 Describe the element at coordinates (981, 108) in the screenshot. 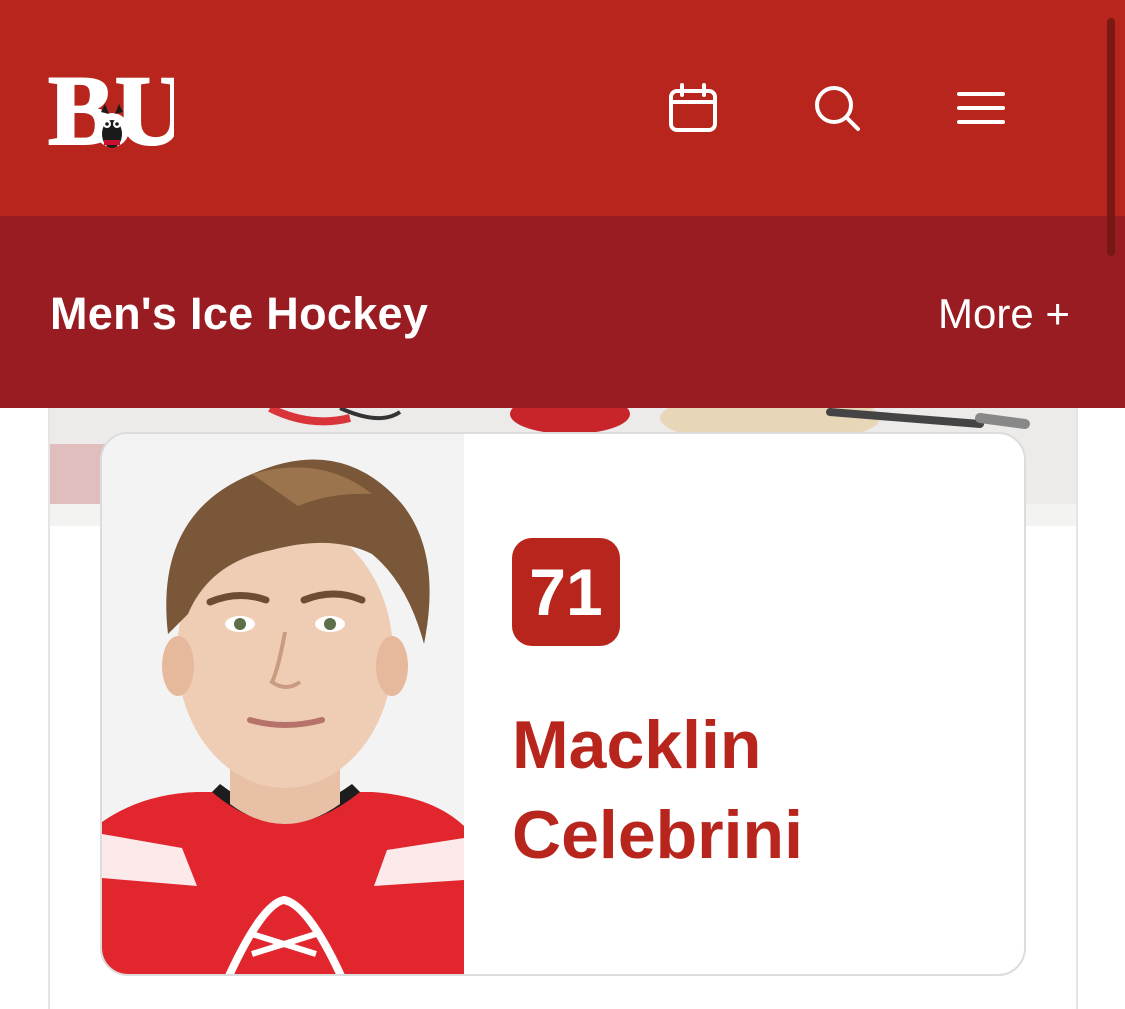

I see `hamburger-menu-icon` at that location.